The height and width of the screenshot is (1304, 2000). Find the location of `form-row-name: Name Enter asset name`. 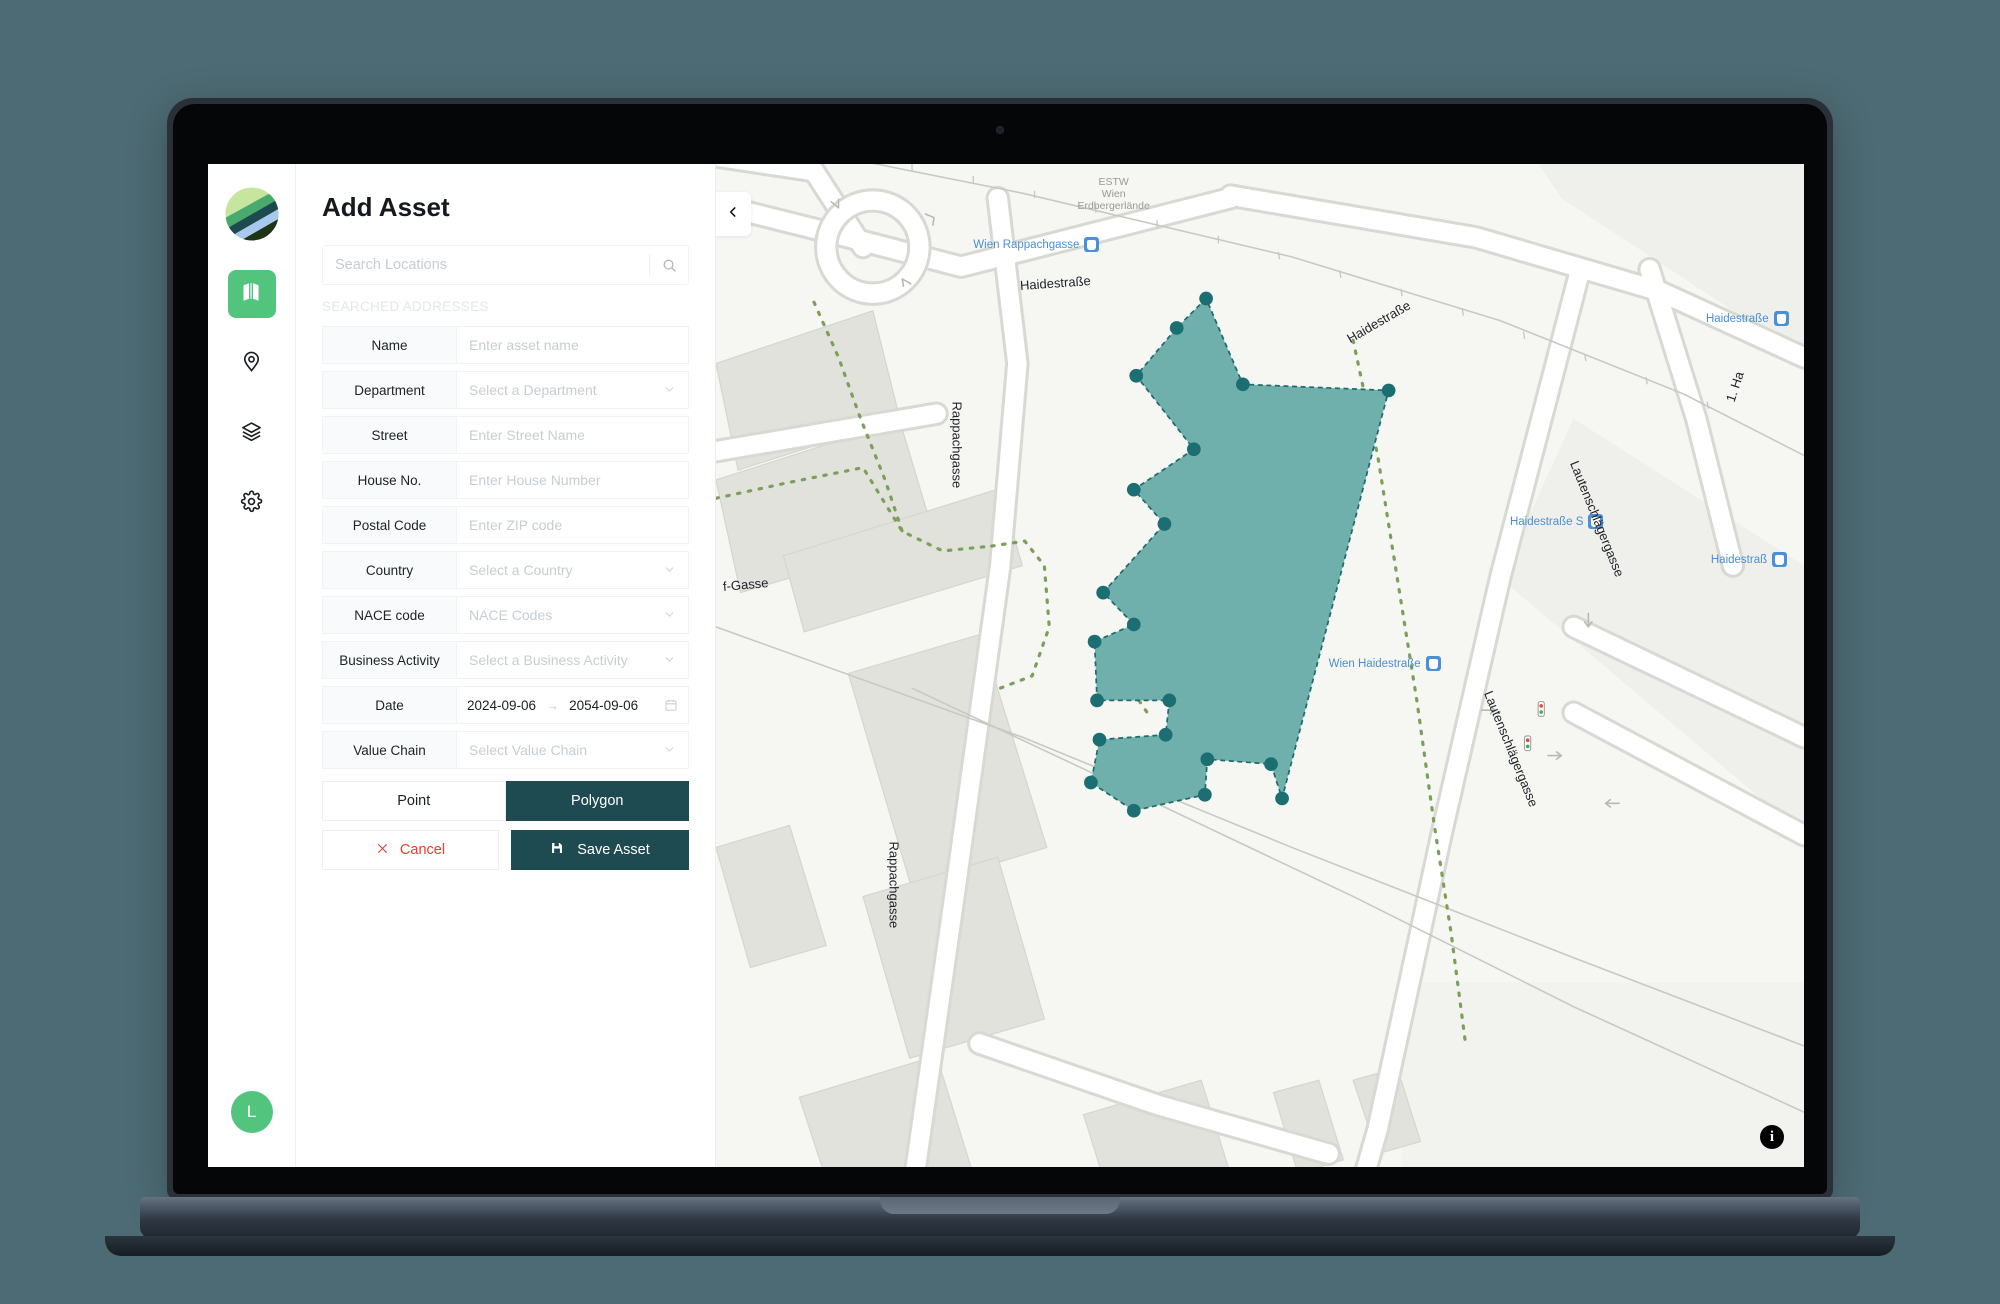

form-row-name: Name Enter asset name is located at coordinates (505, 345).